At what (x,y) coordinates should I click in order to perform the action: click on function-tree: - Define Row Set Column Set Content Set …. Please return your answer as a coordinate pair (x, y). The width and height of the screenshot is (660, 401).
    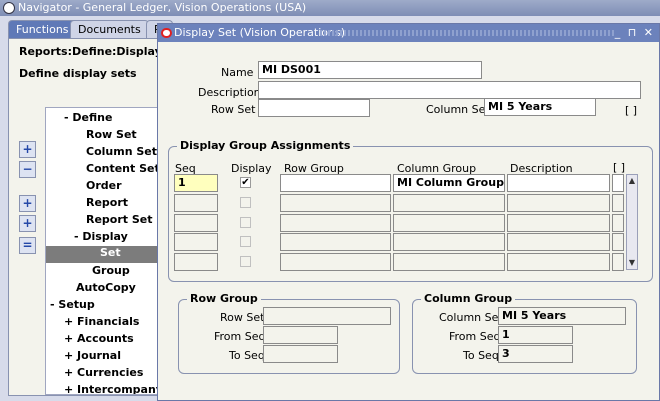
    Looking at the image, I should click on (105, 251).